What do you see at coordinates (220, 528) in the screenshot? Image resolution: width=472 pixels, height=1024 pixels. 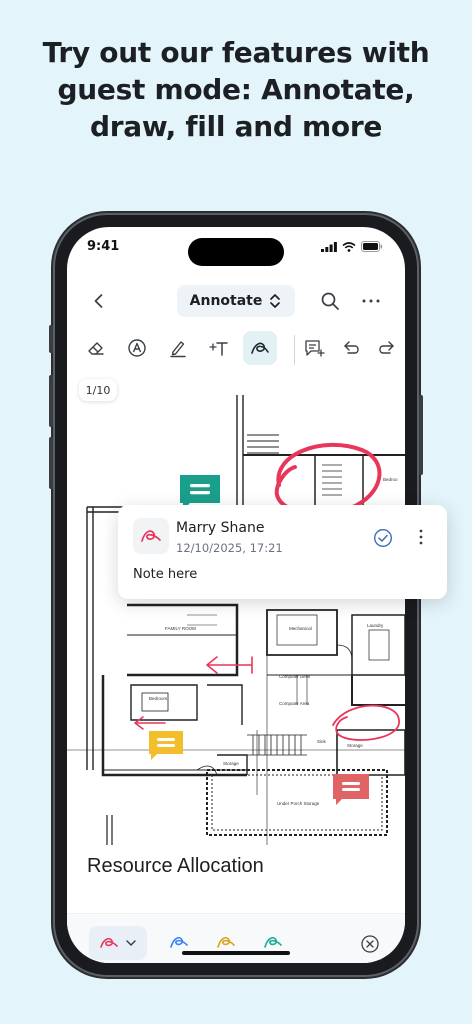 I see `note-author: Marry Shane` at bounding box center [220, 528].